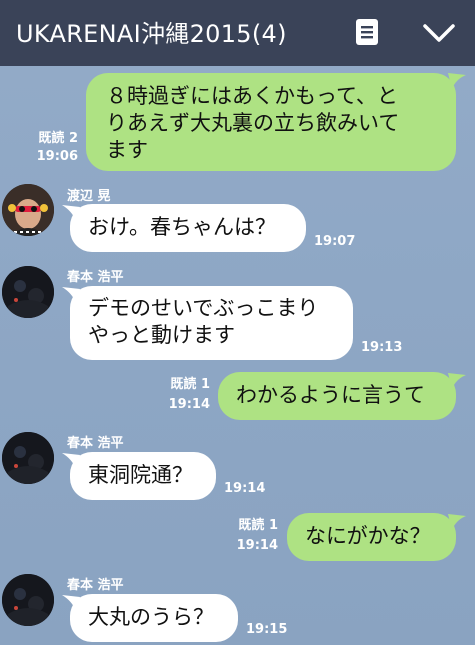 This screenshot has width=475, height=645. What do you see at coordinates (252, 96) in the screenshot?
I see `message-line: ８時過ぎにはあくかもって、と` at bounding box center [252, 96].